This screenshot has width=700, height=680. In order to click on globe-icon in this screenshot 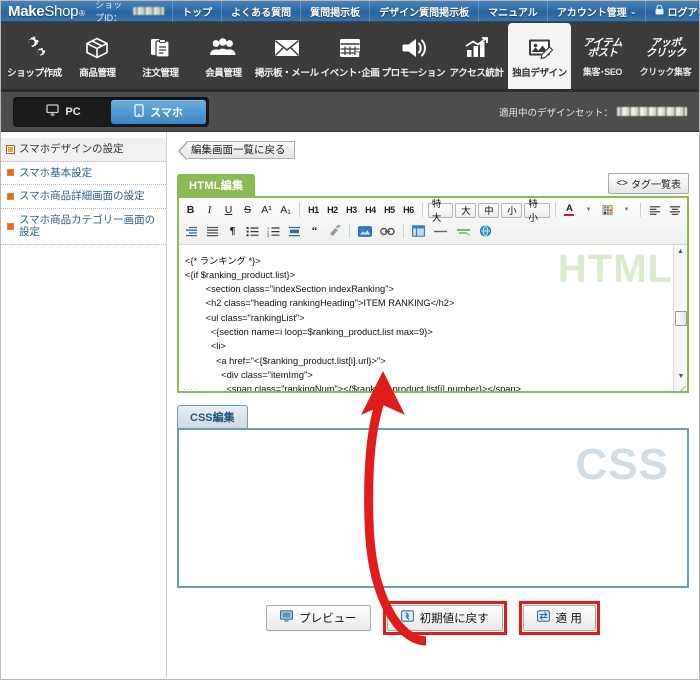, I will do `click(485, 231)`.